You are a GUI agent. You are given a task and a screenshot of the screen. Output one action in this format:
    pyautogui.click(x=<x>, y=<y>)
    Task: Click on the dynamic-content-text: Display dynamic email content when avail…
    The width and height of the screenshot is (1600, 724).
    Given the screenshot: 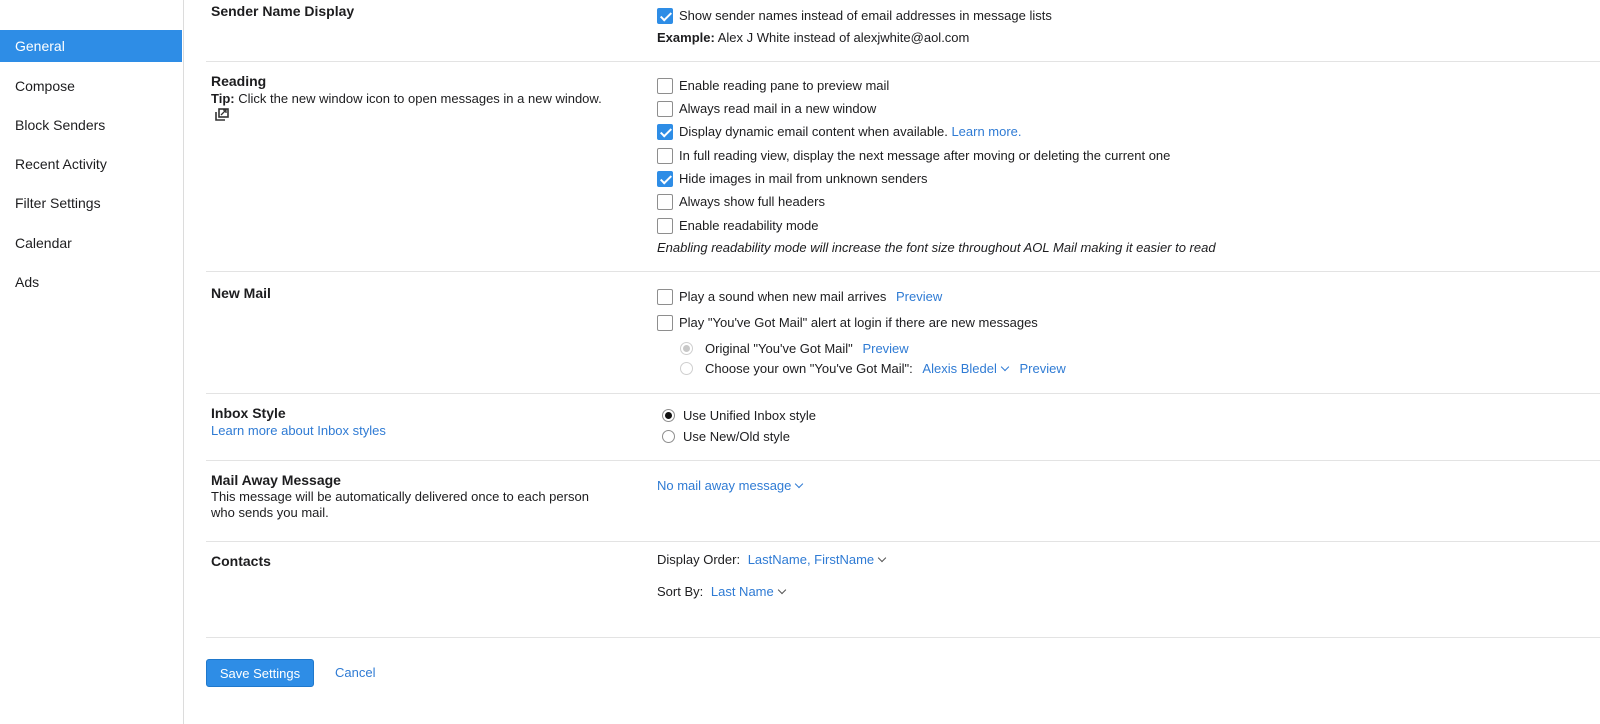 What is the action you would take?
    pyautogui.click(x=813, y=131)
    